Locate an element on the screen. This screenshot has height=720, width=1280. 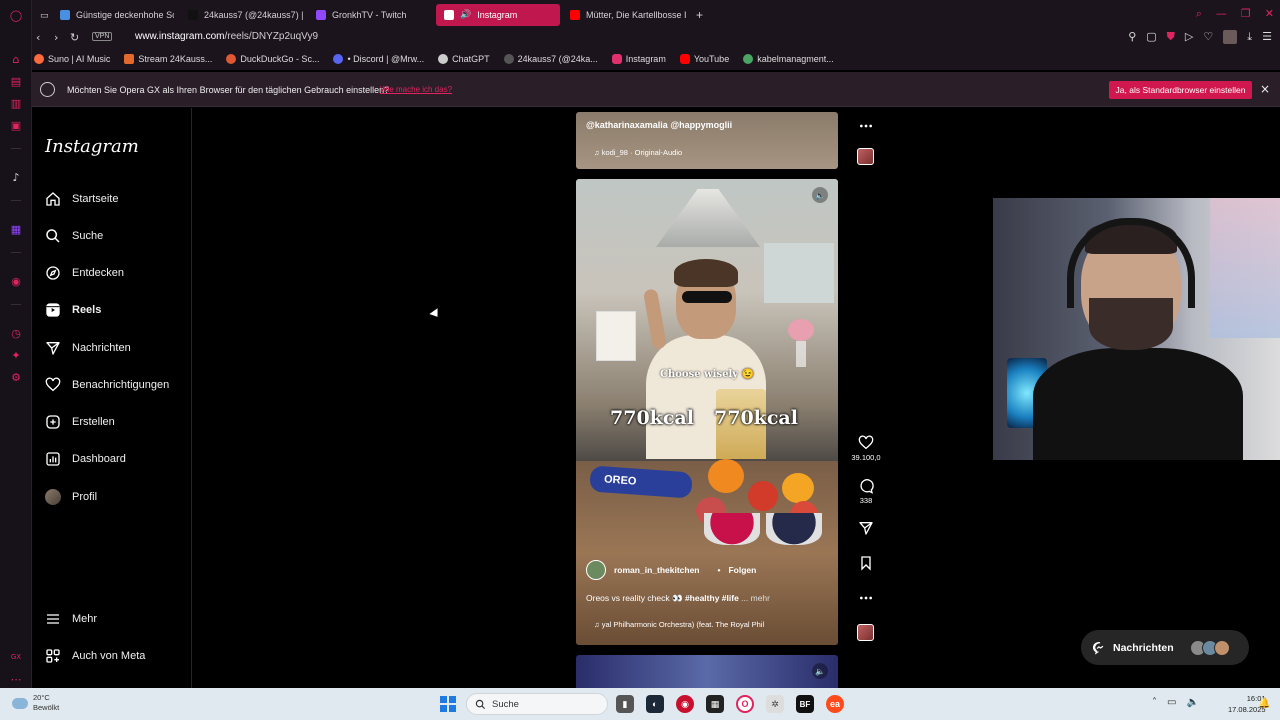
sidebar-item-startseite: Startseite is located at coordinates (81, 199).